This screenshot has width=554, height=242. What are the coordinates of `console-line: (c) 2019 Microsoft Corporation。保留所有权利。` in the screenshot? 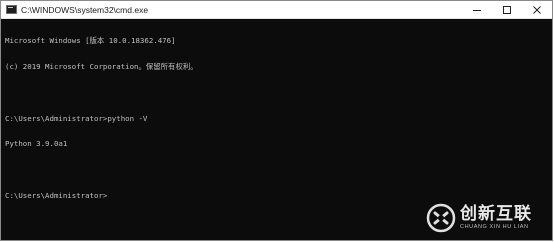 It's located at (101, 66).